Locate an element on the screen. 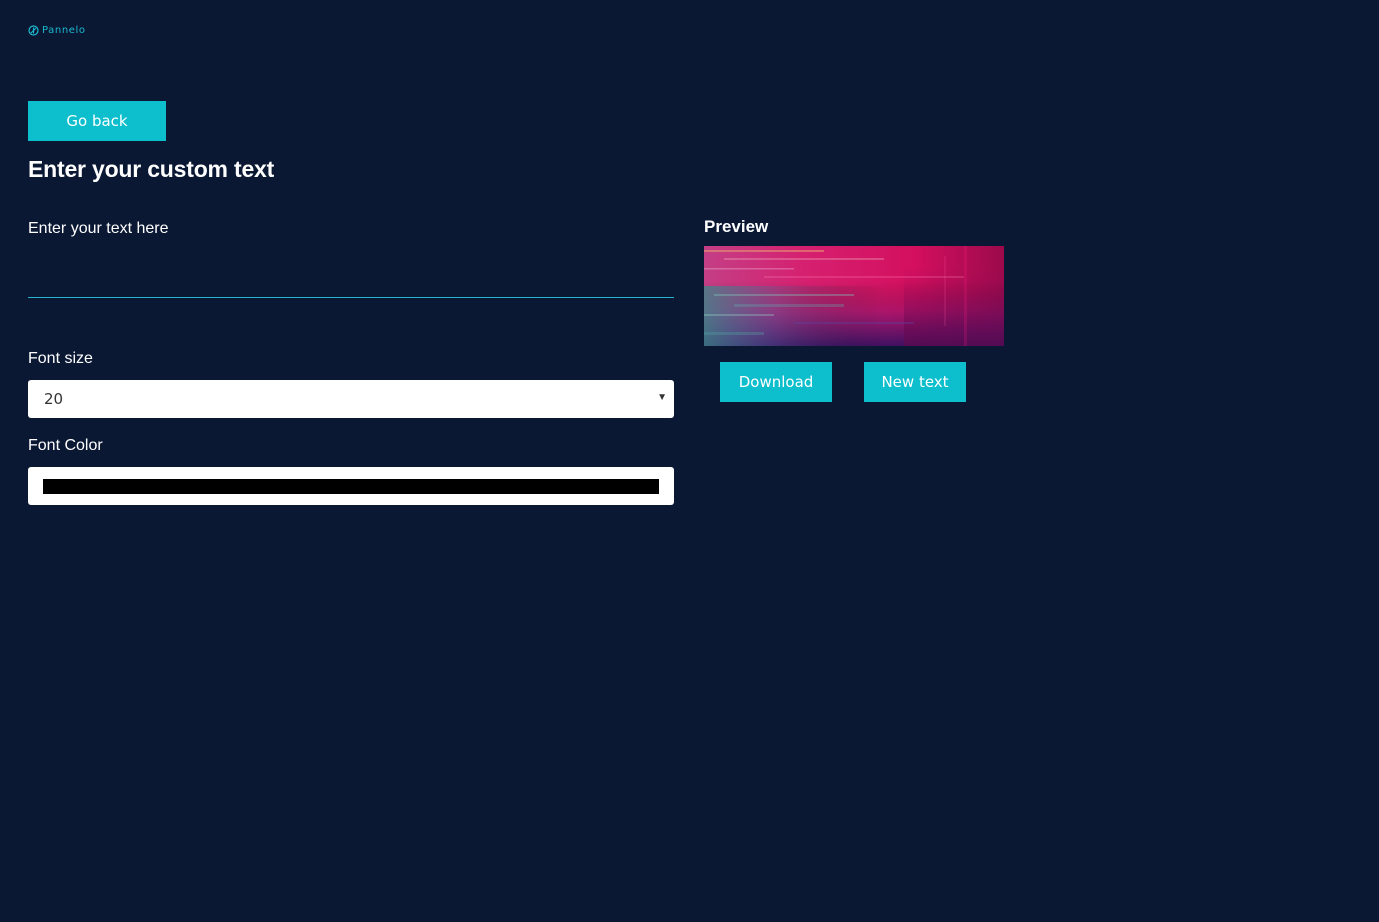 The height and width of the screenshot is (922, 1379). font-color-picker is located at coordinates (351, 486).